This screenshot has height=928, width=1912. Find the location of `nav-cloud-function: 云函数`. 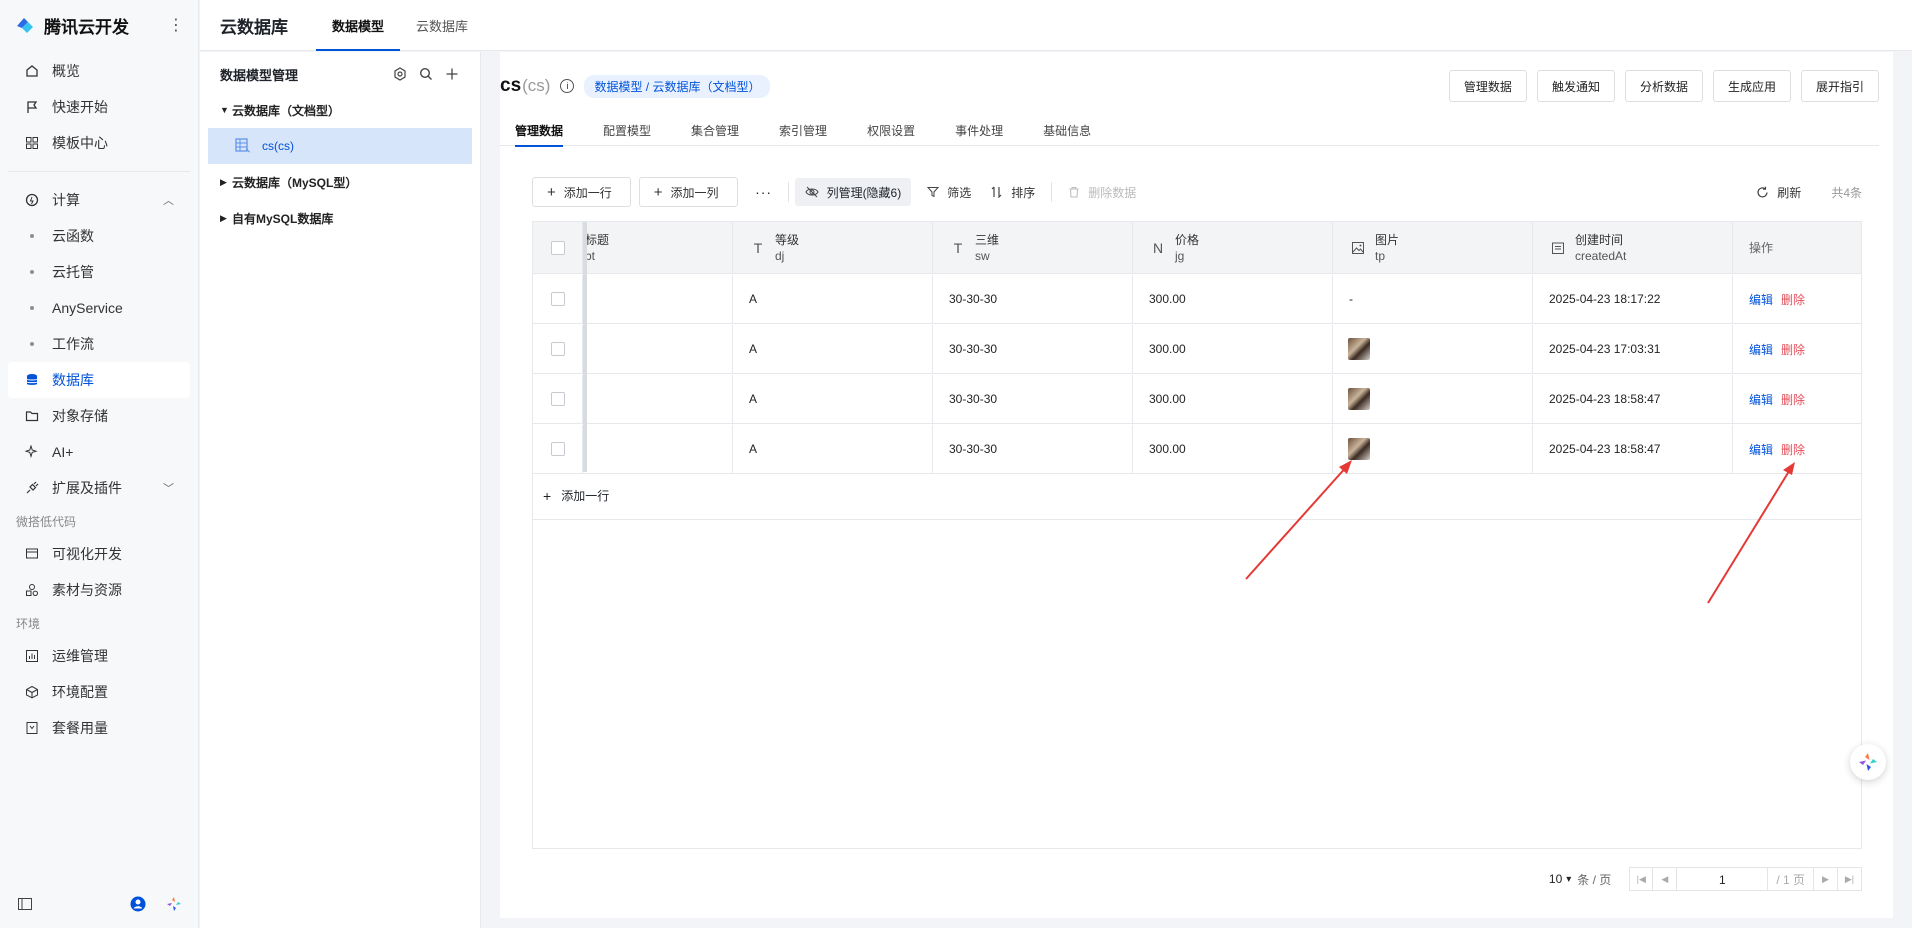

nav-cloud-function: 云函数 is located at coordinates (99, 236).